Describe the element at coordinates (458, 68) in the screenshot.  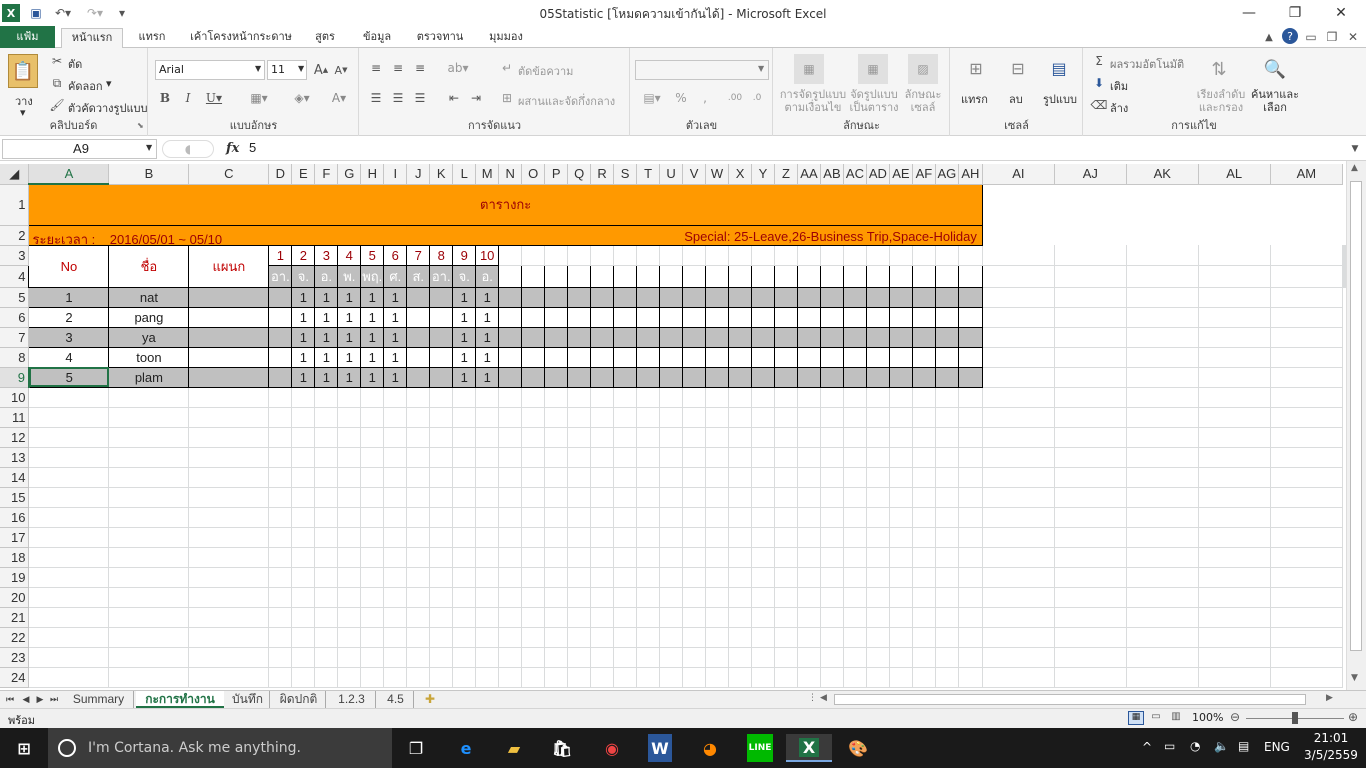
I see `orientation-icon: ab▾` at that location.